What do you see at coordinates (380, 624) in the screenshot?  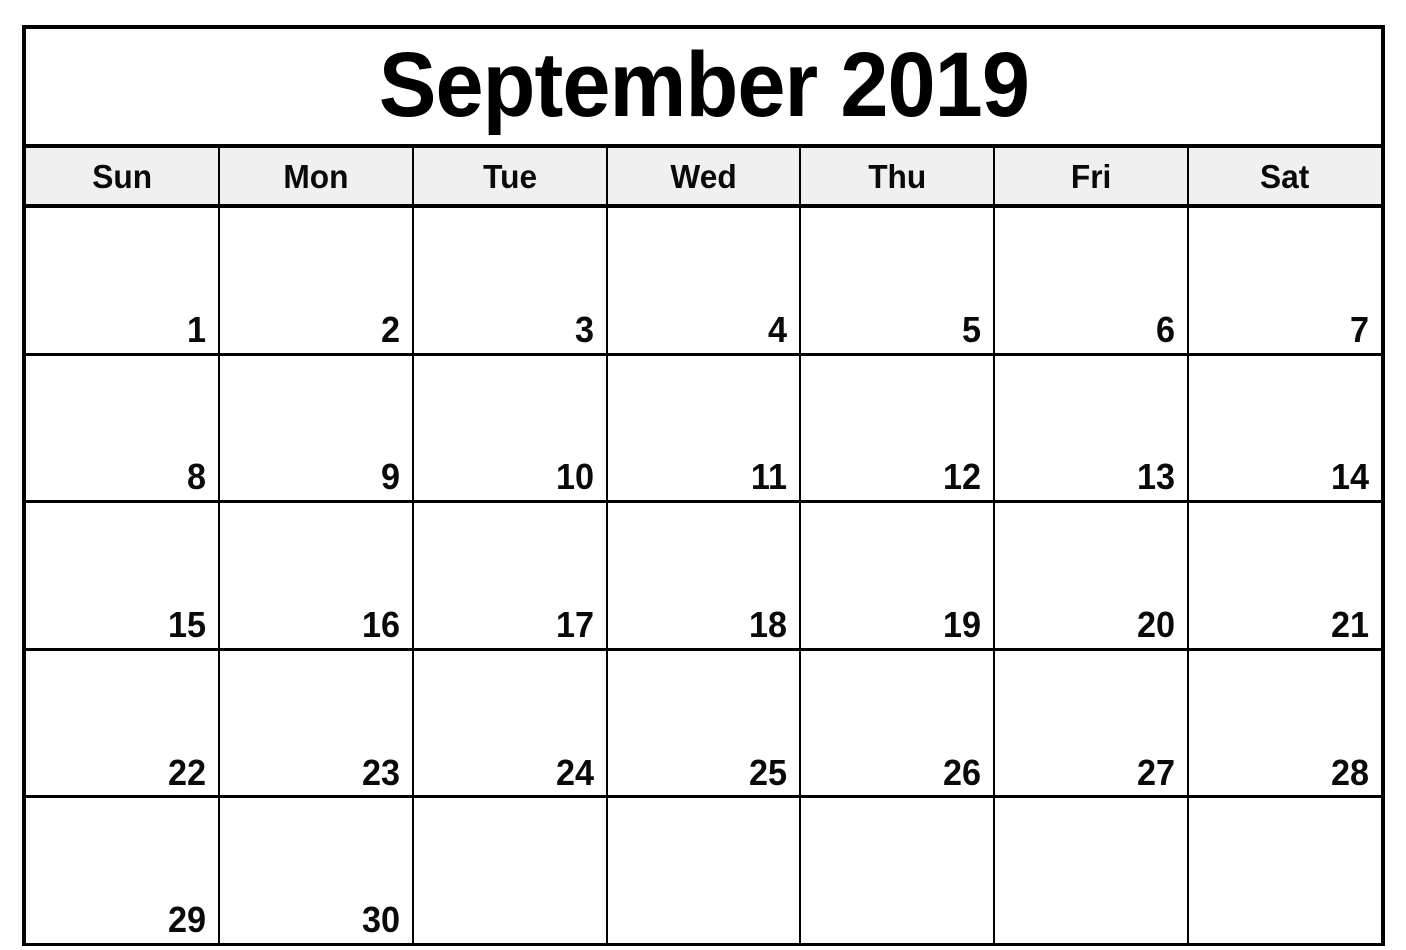 I see `day-number: 16` at bounding box center [380, 624].